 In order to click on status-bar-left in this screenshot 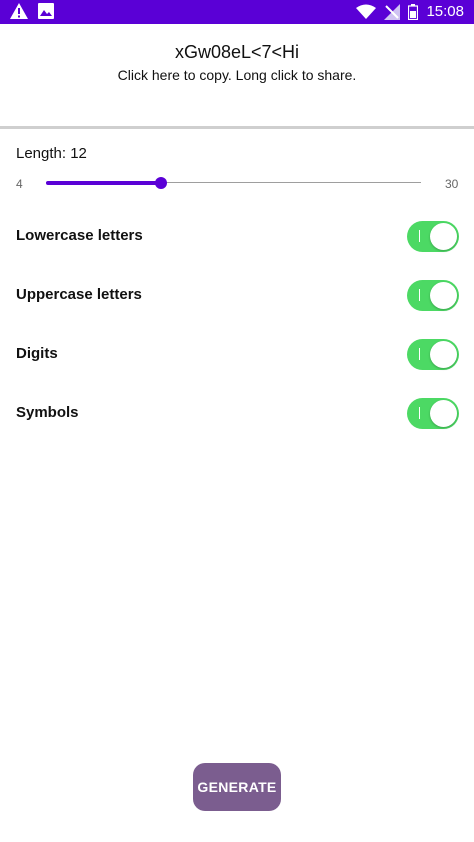, I will do `click(32, 11)`.